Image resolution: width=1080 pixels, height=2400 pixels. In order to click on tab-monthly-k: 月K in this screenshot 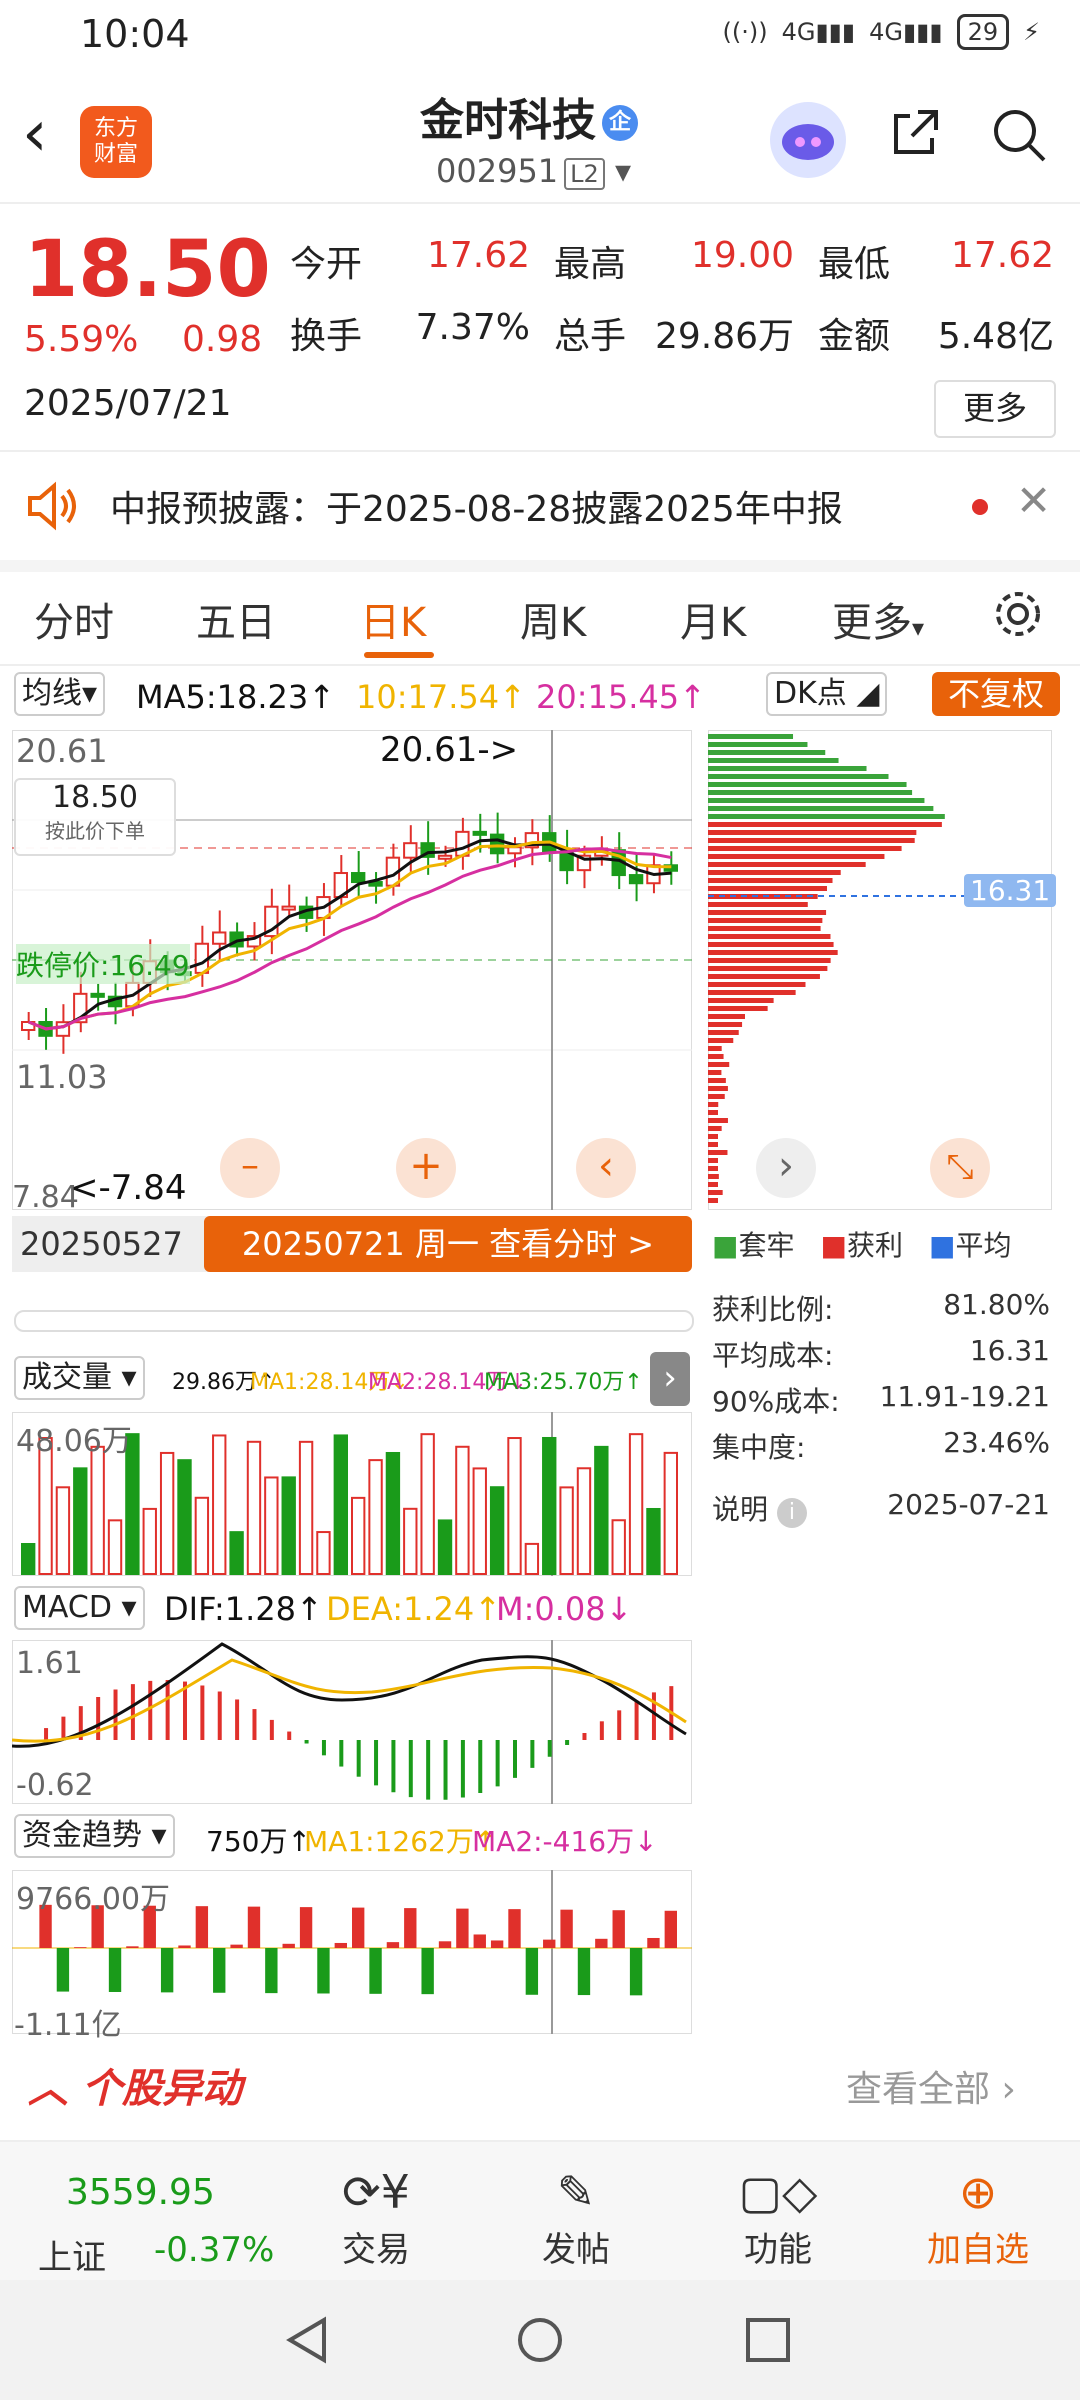, I will do `click(713, 619)`.